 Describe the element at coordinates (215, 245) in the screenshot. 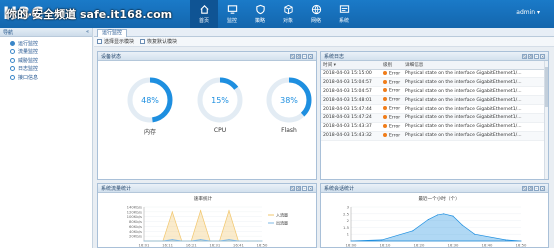

I see `x-tick-label: 16:31` at that location.